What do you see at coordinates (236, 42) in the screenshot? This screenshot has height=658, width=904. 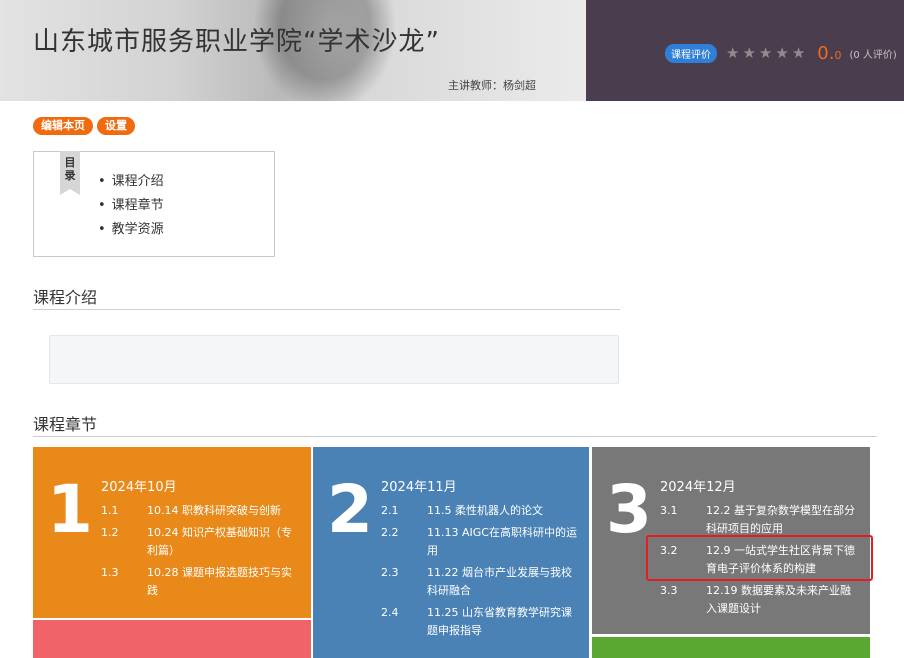 I see `course-title: 山东城市服务职业学院“学术沙龙”` at bounding box center [236, 42].